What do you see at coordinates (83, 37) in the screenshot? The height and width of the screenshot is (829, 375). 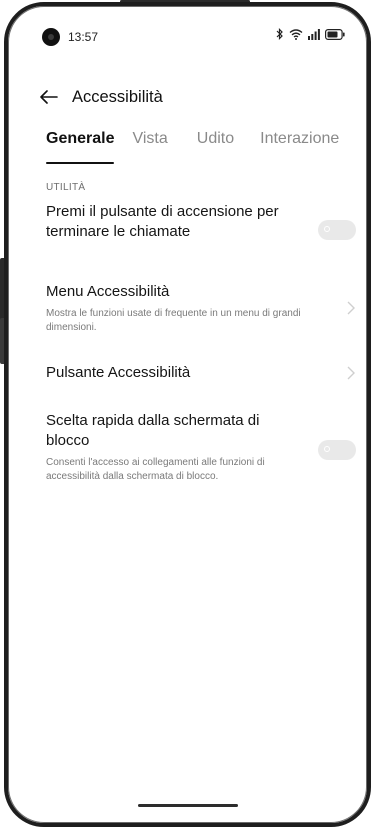 I see `status-time: 13:57` at bounding box center [83, 37].